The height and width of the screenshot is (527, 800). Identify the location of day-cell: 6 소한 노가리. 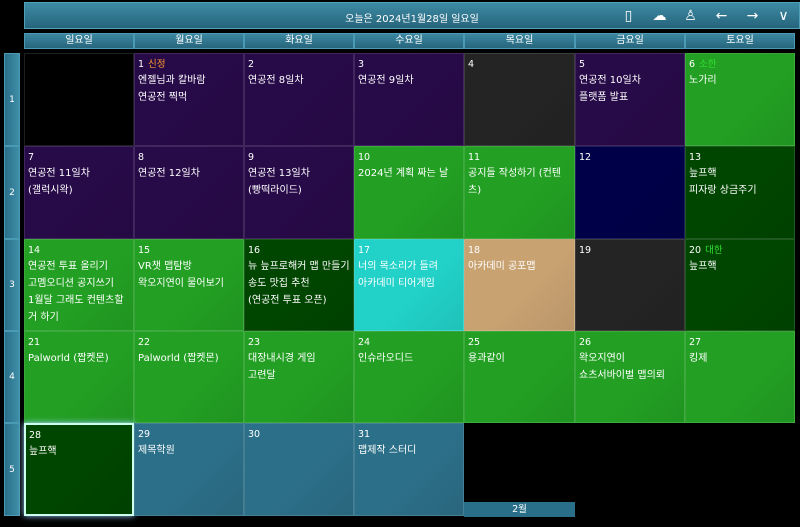
(740, 99).